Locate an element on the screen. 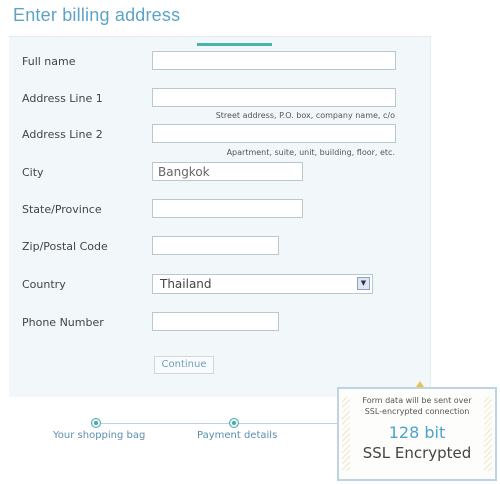  address-line1-label: Address Line 1 is located at coordinates (62, 98).